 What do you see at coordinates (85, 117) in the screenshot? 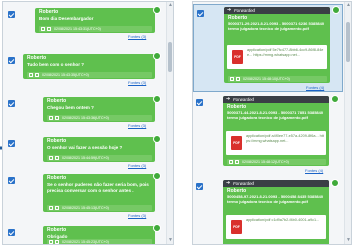
I see `message-timestamp: 02/08/2021 15:43:36(UTC+0)` at bounding box center [85, 117].